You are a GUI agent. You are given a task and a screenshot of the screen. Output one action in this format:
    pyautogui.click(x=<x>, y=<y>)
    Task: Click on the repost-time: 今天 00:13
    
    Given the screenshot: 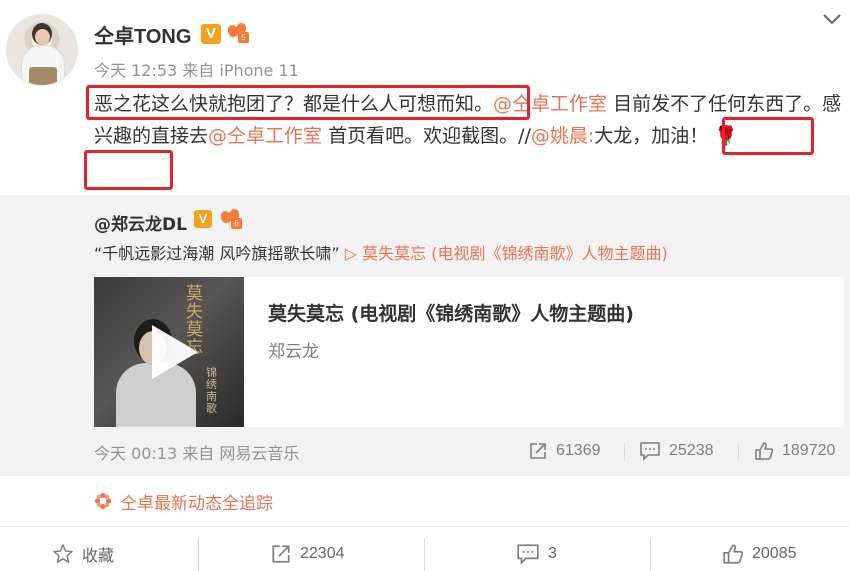 What is the action you would take?
    pyautogui.click(x=136, y=453)
    